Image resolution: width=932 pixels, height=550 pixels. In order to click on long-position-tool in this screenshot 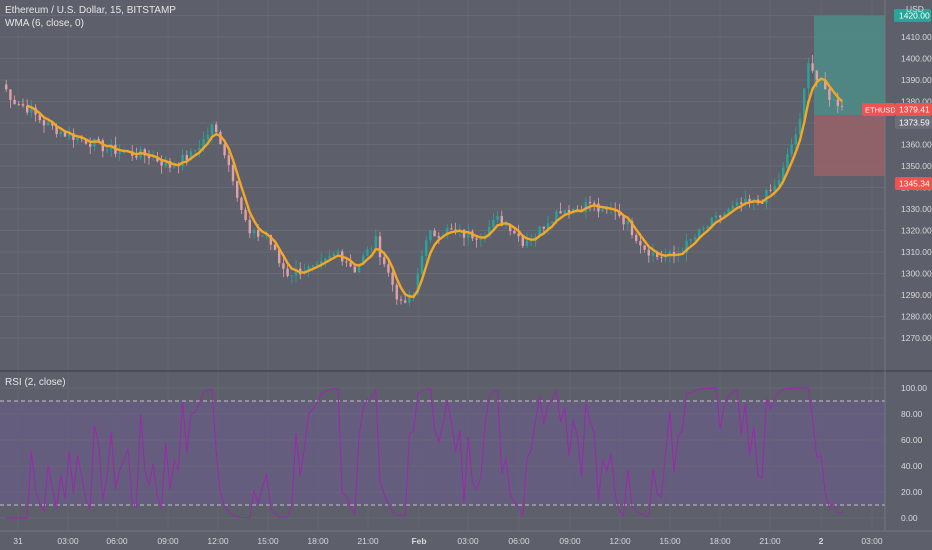, I will do `click(849, 96)`.